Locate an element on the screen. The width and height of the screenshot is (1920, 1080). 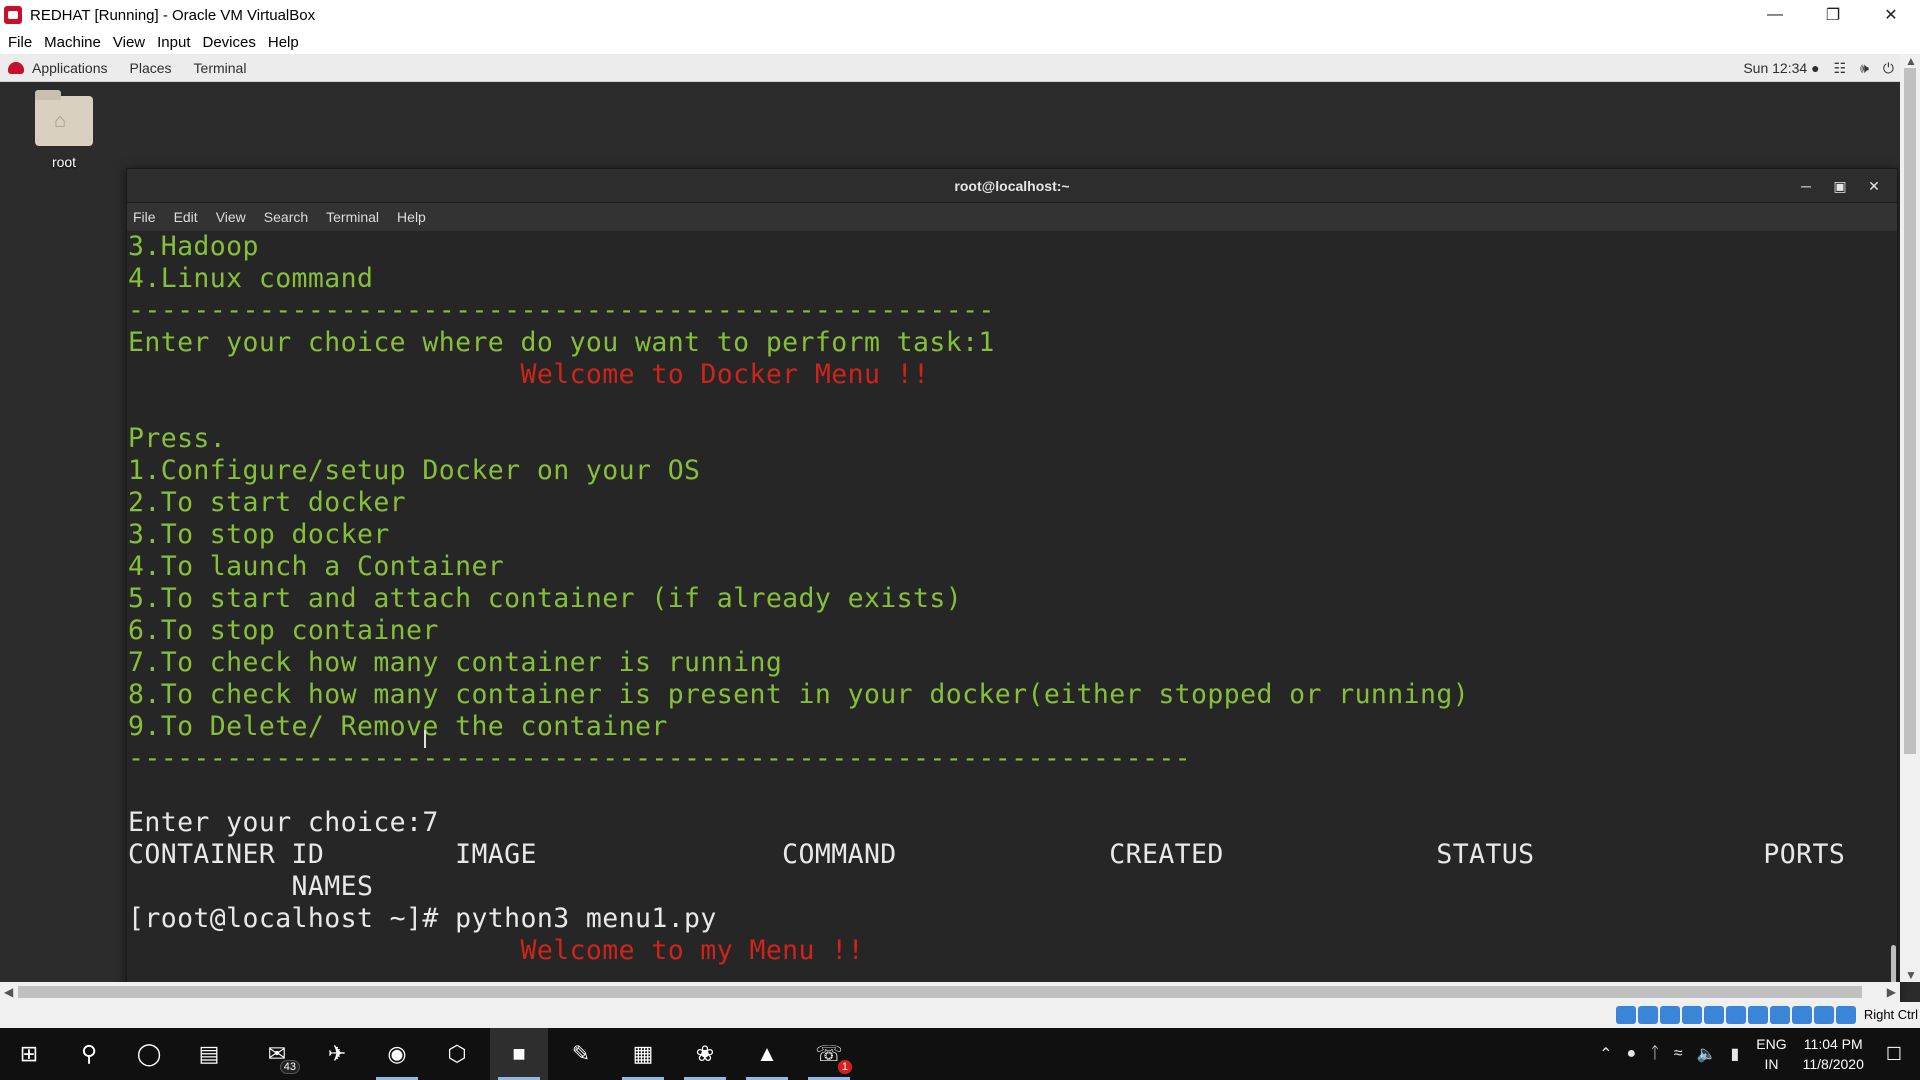
window-title: REDHAT [Running] - Oracle VM VirtualBox is located at coordinates (173, 15).